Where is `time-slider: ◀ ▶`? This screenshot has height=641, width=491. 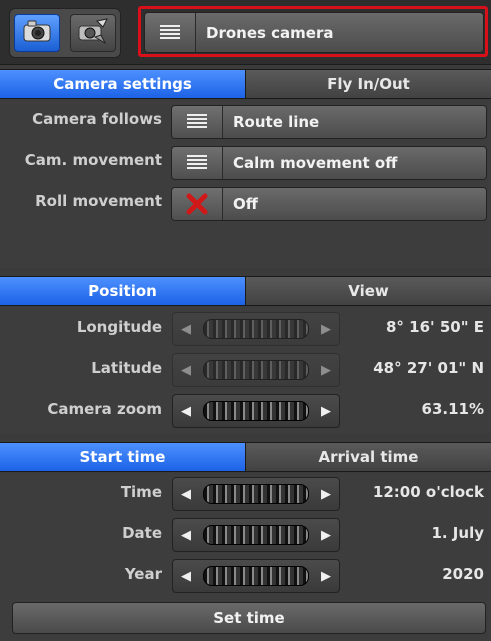
time-slider: ◀ ▶ is located at coordinates (256, 494).